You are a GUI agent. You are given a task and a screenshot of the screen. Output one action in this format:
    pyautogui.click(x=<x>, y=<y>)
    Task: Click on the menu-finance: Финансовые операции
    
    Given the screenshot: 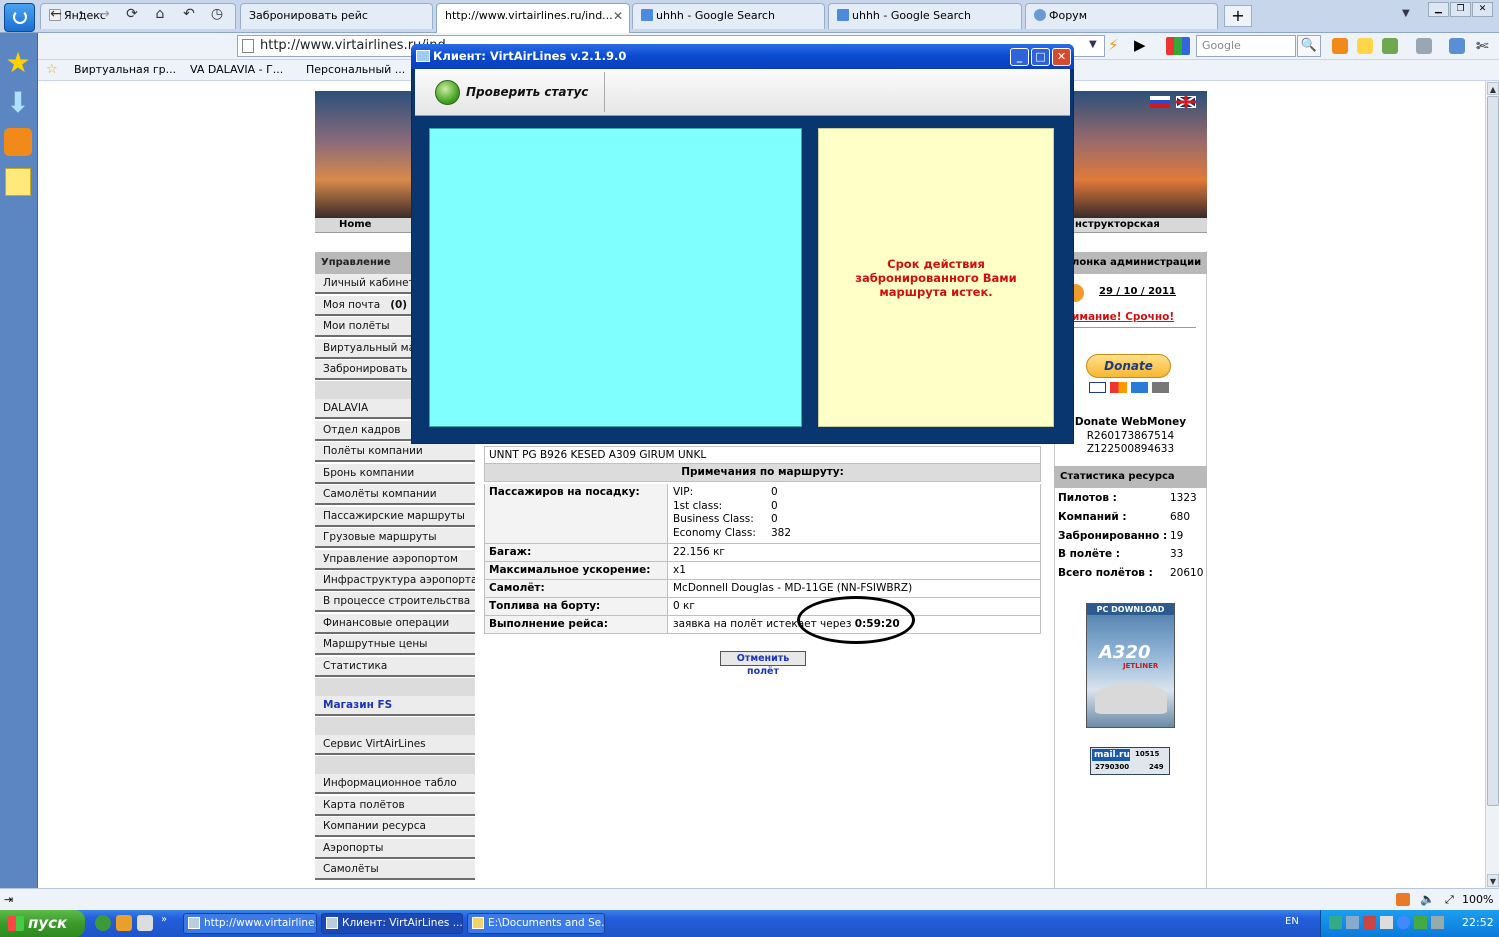 What is the action you would take?
    pyautogui.click(x=395, y=624)
    